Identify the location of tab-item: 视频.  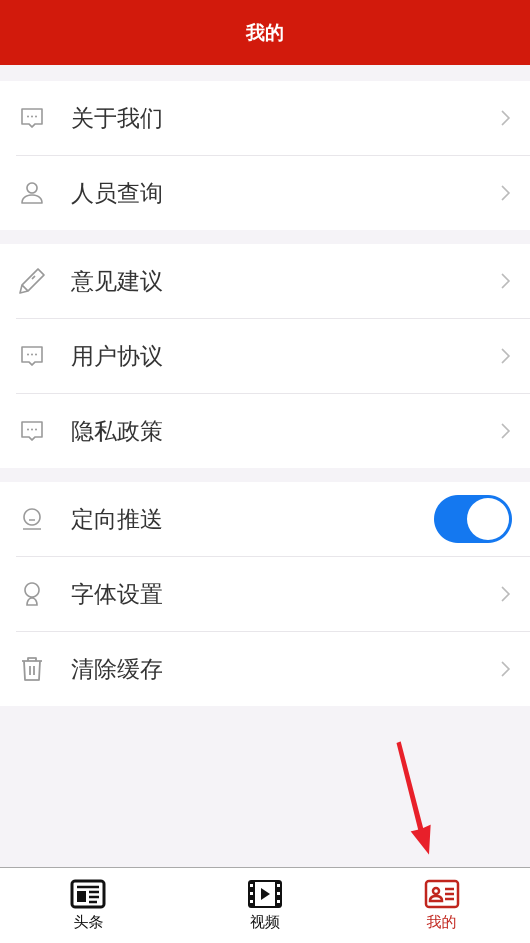
(265, 905).